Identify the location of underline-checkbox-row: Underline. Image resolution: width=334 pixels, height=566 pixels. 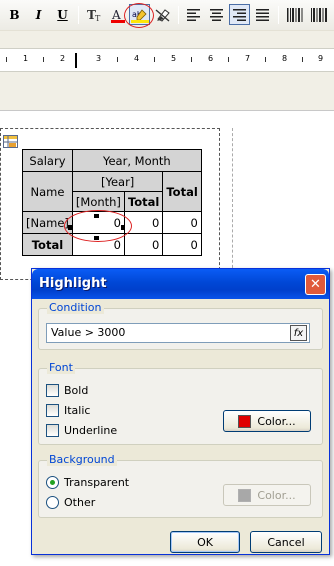
(81, 430).